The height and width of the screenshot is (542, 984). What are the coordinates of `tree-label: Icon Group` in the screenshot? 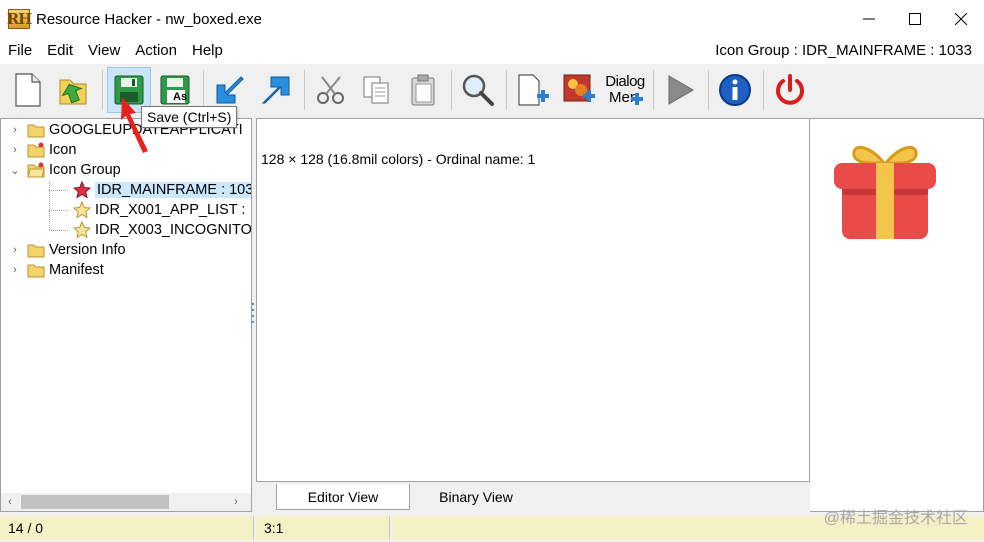 It's located at (85, 170).